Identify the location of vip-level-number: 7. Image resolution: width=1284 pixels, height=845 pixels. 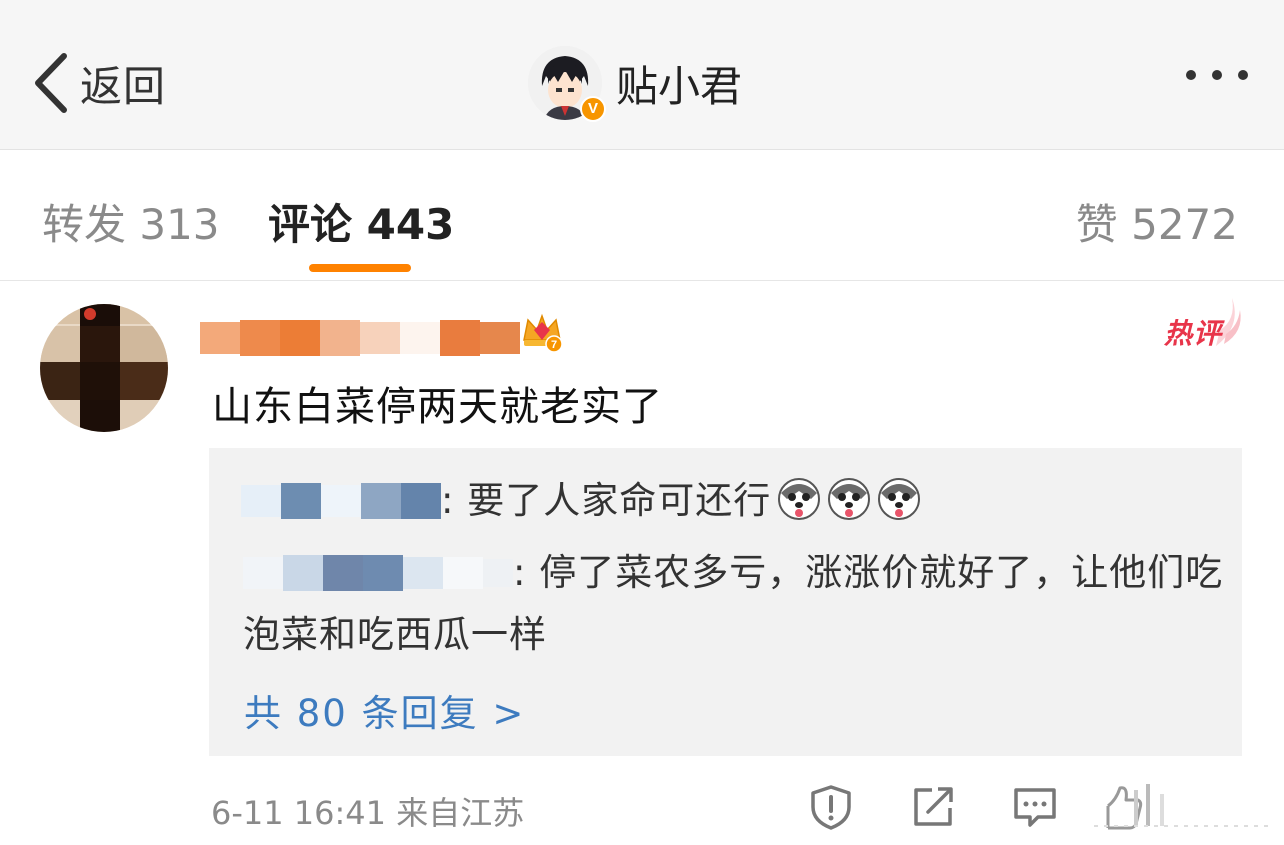
(554, 345).